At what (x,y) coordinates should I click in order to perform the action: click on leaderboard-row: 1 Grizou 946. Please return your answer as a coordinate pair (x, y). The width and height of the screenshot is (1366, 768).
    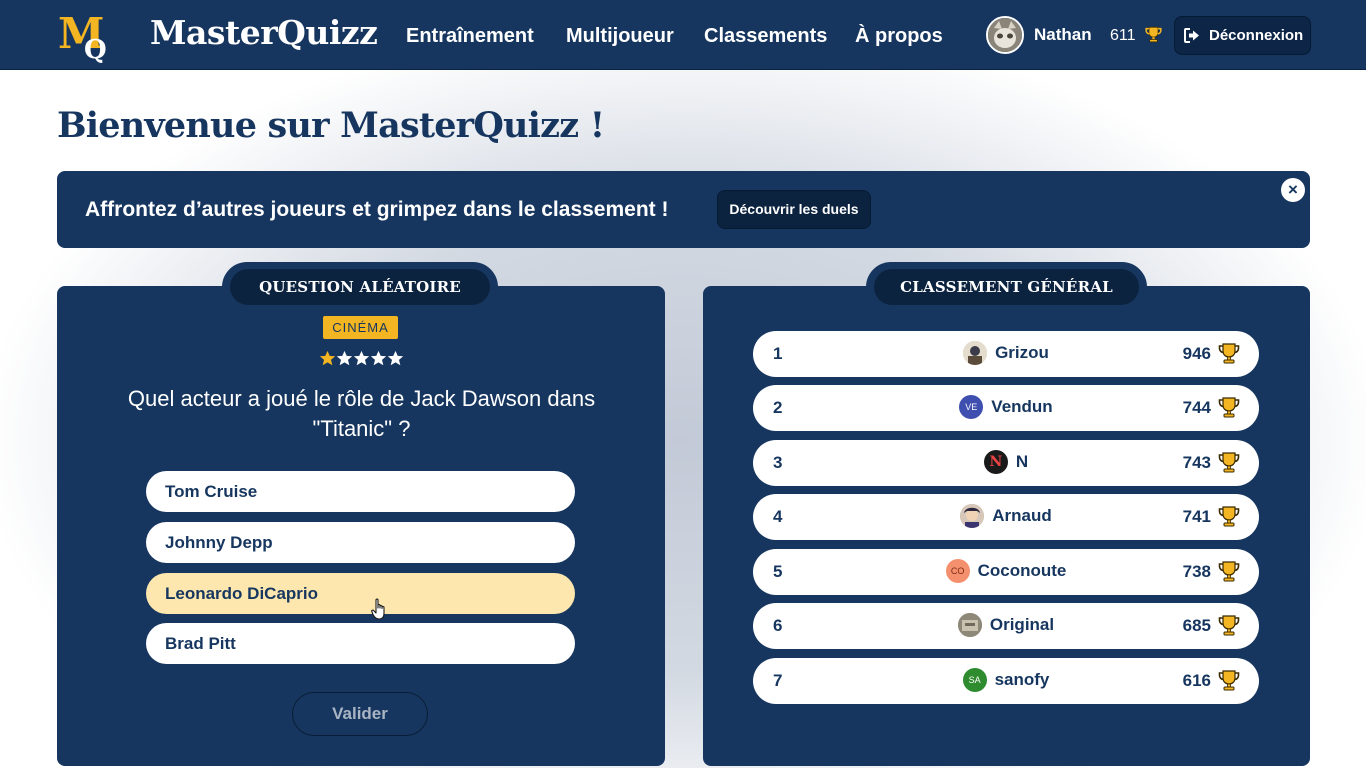
    Looking at the image, I should click on (1006, 354).